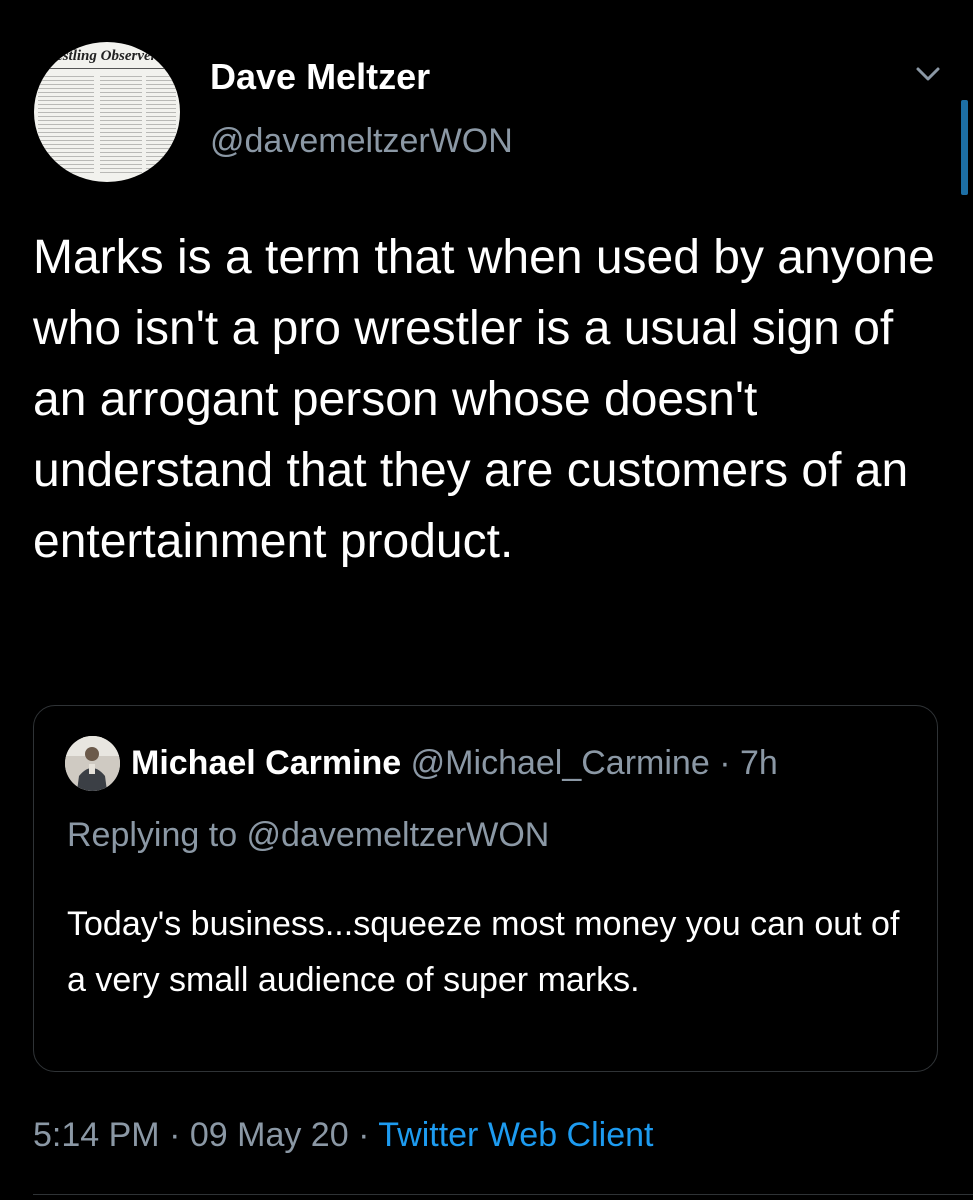  What do you see at coordinates (266, 763) in the screenshot?
I see `quoted-author-name: Michael Carmine` at bounding box center [266, 763].